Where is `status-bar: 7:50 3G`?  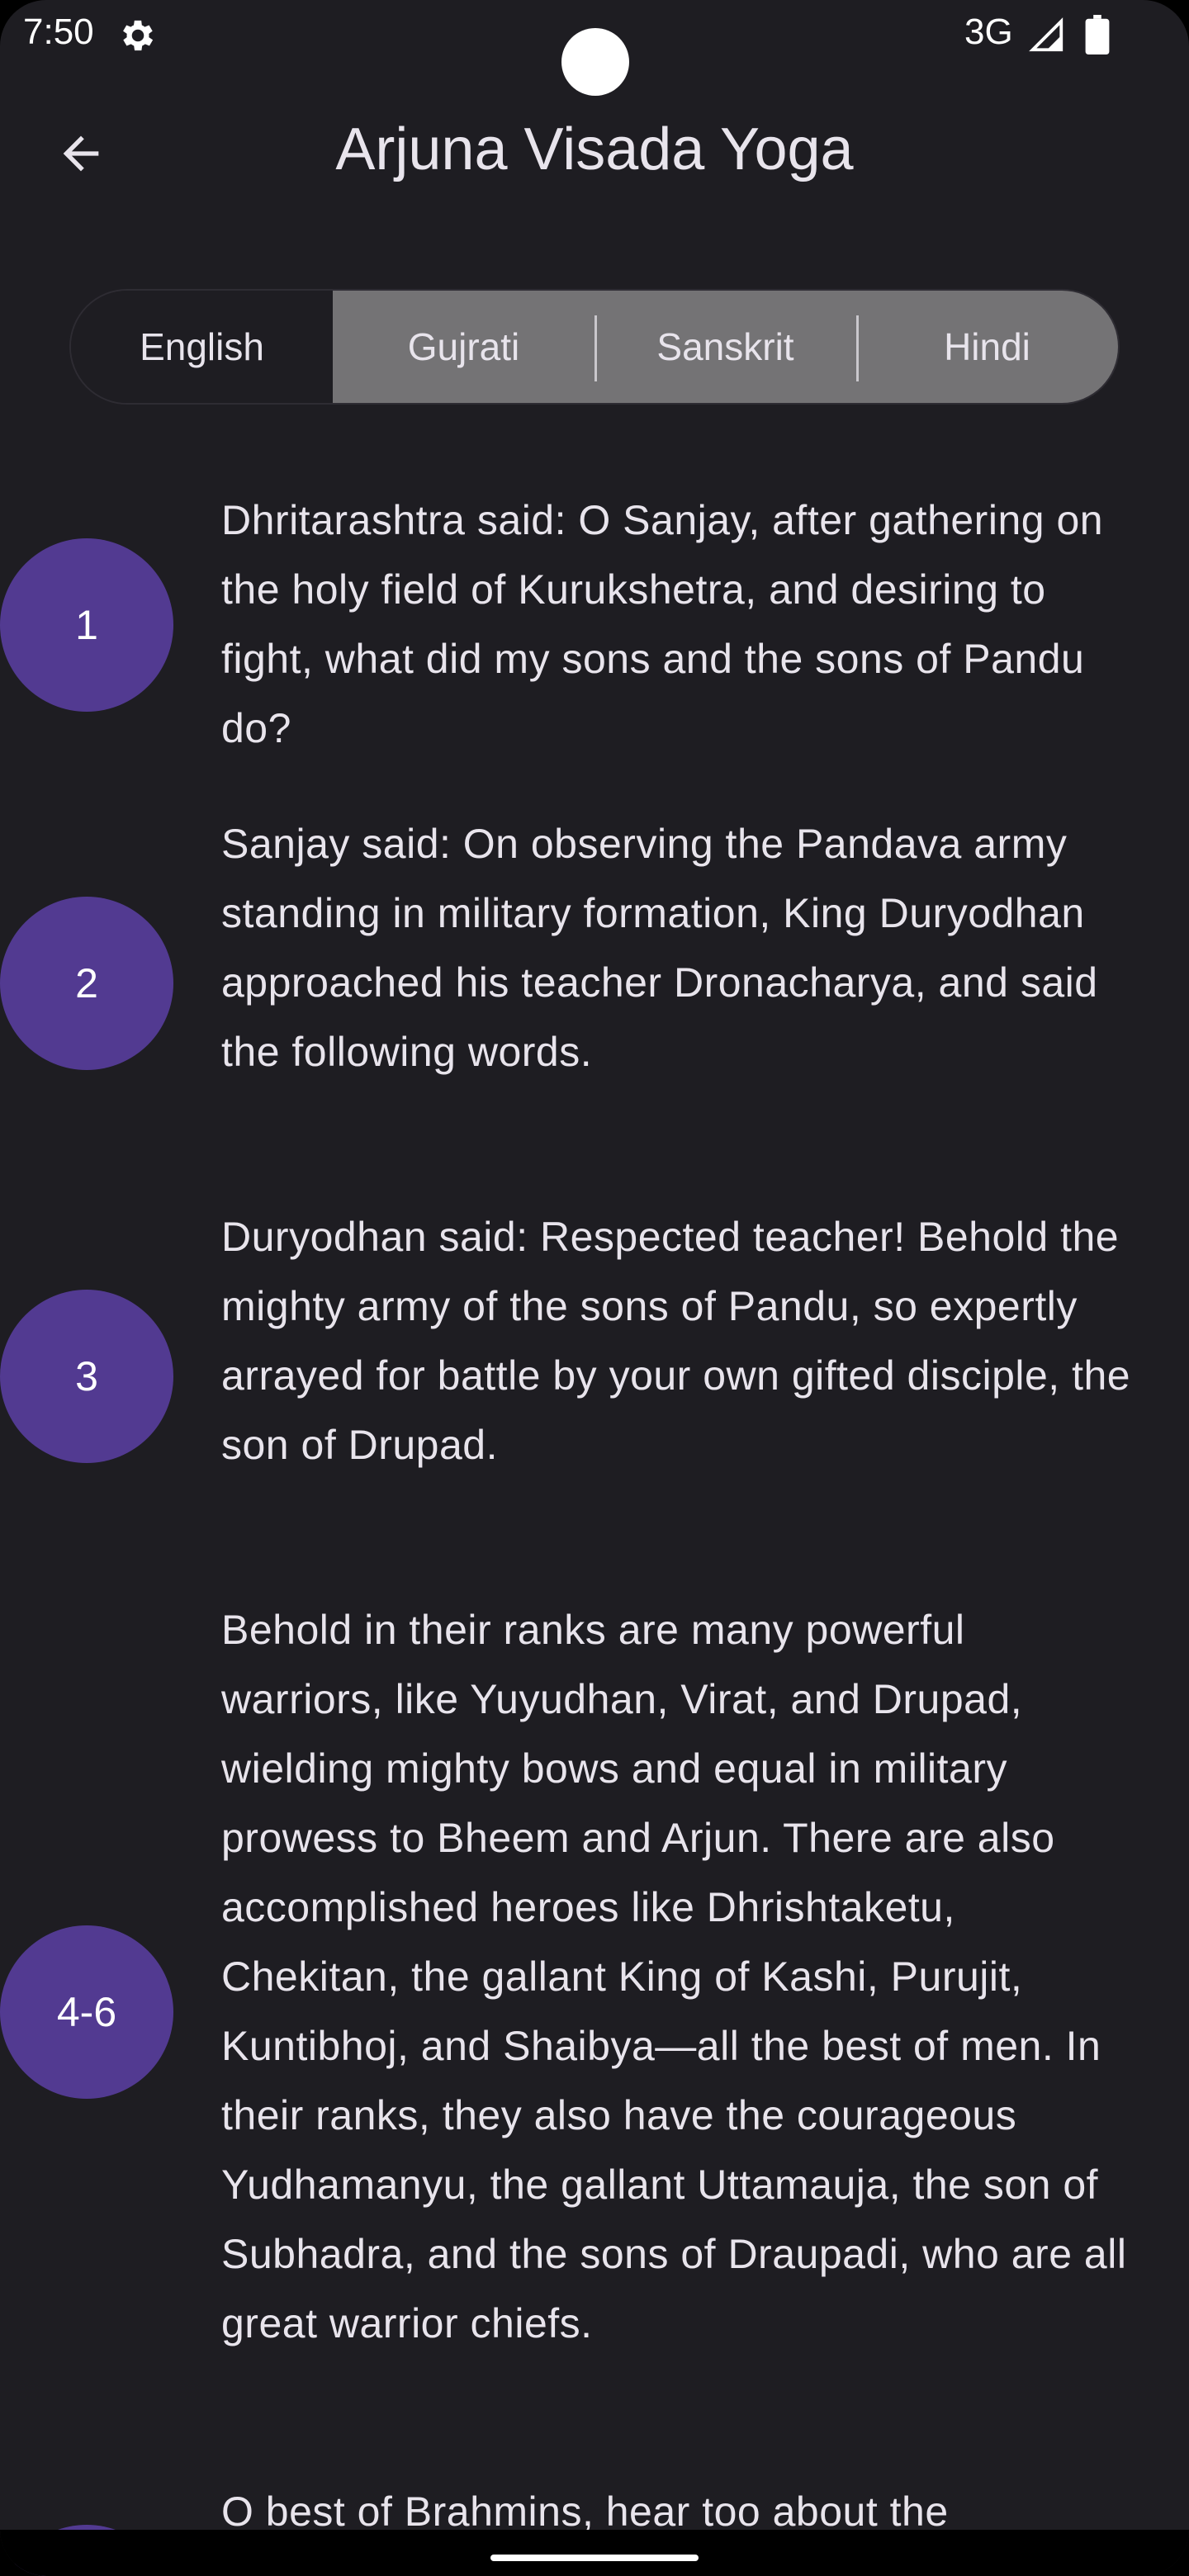 status-bar: 7:50 3G is located at coordinates (594, 48).